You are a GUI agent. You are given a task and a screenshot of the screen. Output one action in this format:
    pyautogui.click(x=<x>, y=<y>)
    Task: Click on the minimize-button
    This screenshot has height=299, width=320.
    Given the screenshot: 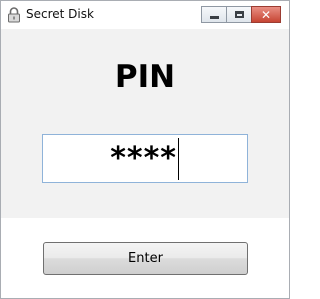 What is the action you would take?
    pyautogui.click(x=214, y=14)
    